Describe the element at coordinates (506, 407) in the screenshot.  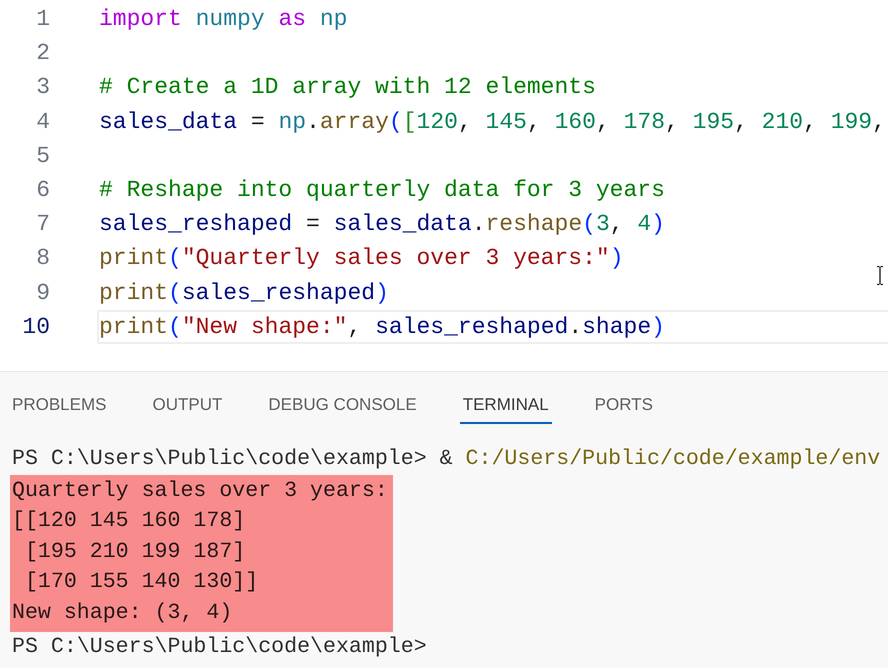
I see `panel-tab: TERMINAL` at that location.